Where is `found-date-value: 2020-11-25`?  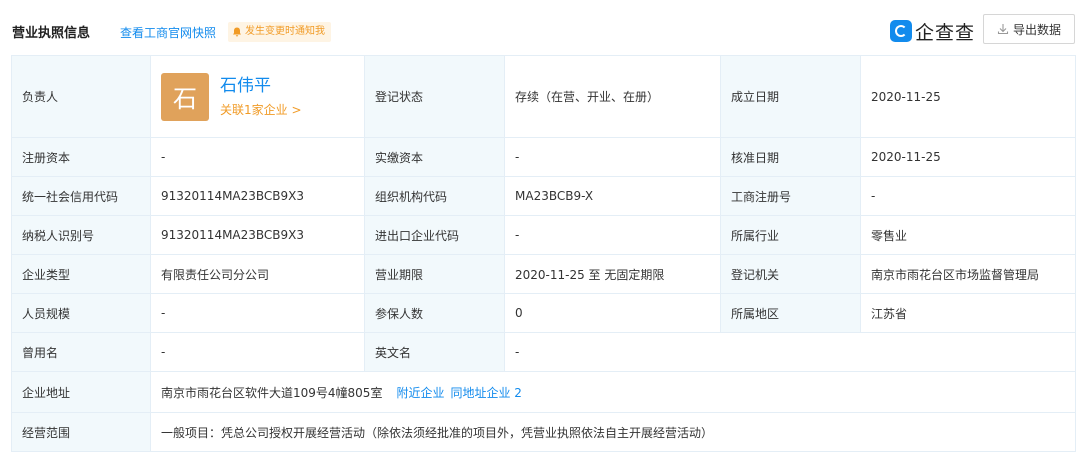 found-date-value: 2020-11-25 is located at coordinates (968, 96).